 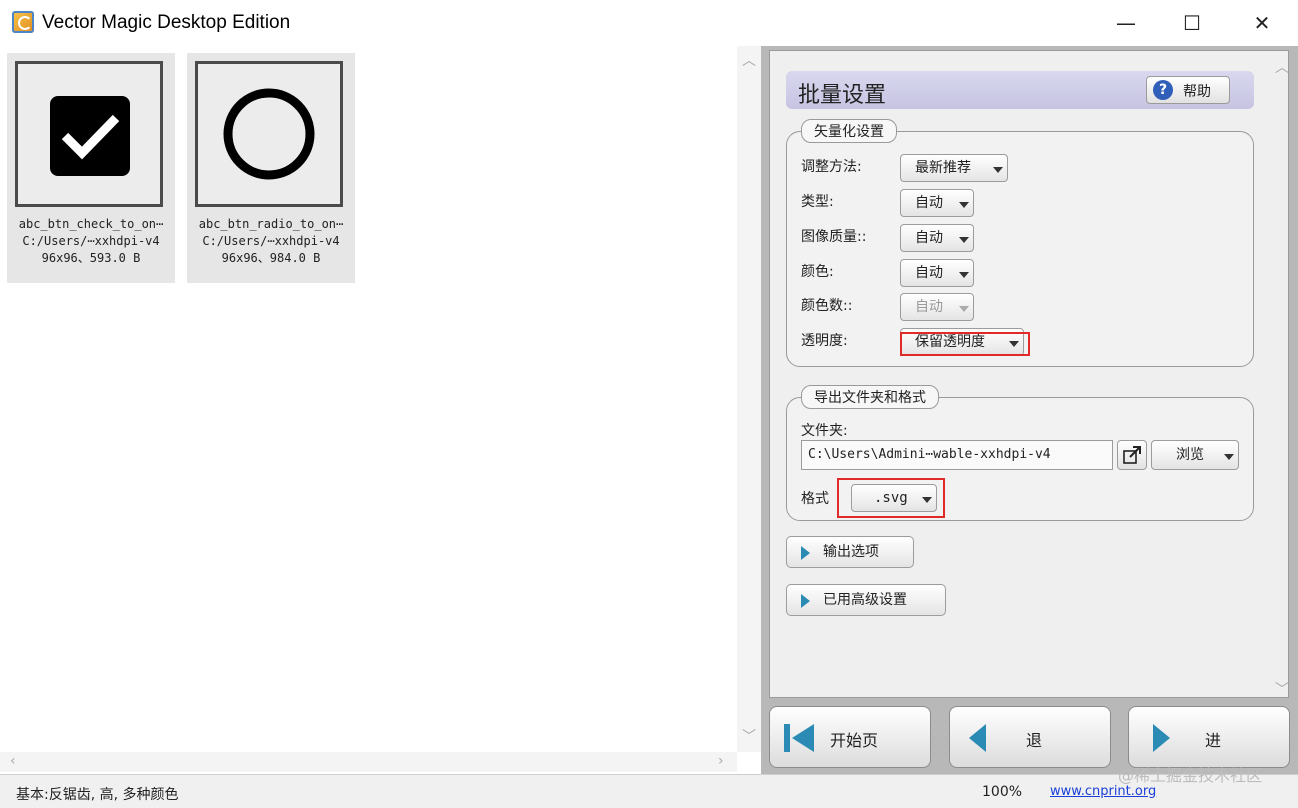 I want to click on adjust-method-dropdown: 最新推荐, so click(x=954, y=168).